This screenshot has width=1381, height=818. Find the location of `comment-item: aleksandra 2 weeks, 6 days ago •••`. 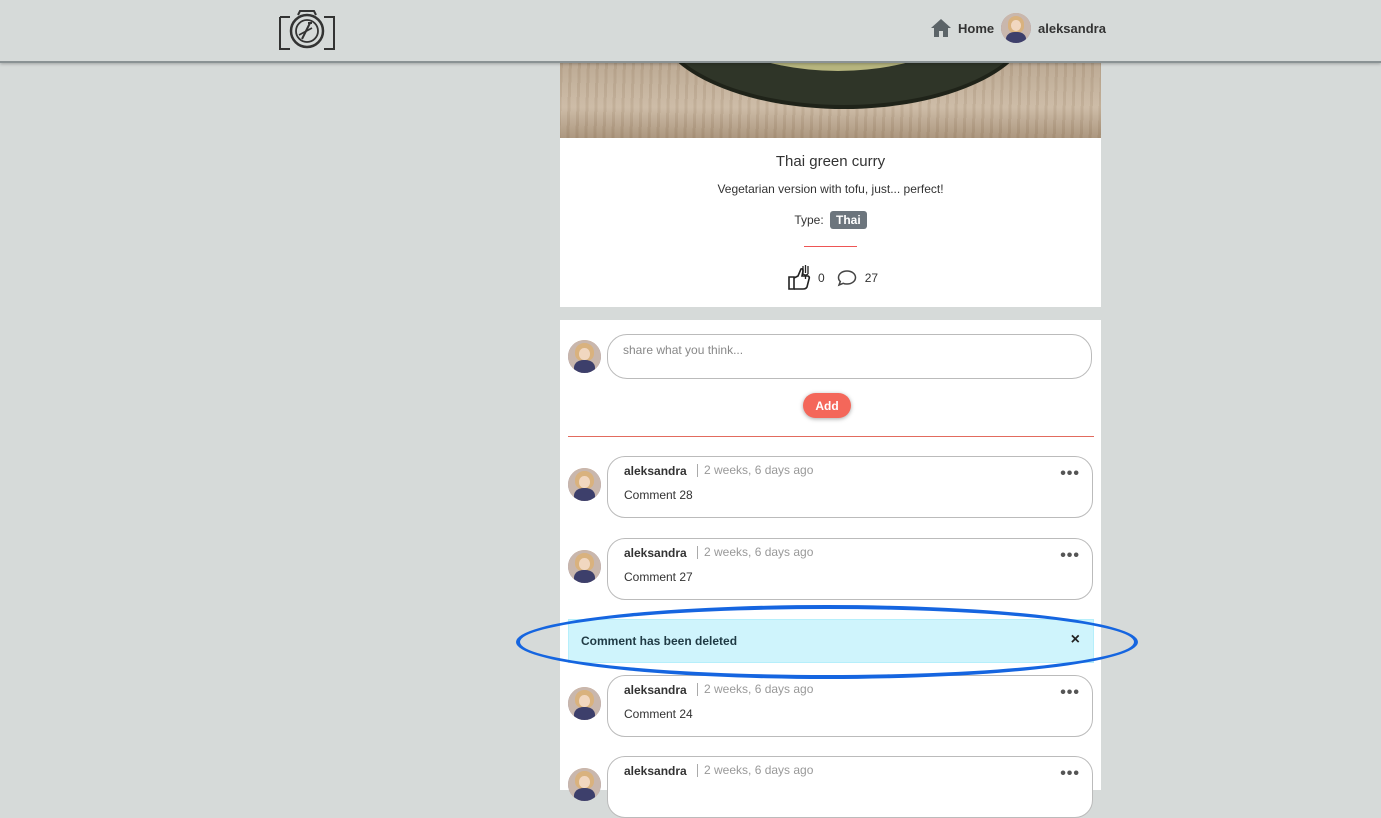

comment-item: aleksandra 2 weeks, 6 days ago ••• is located at coordinates (850, 787).